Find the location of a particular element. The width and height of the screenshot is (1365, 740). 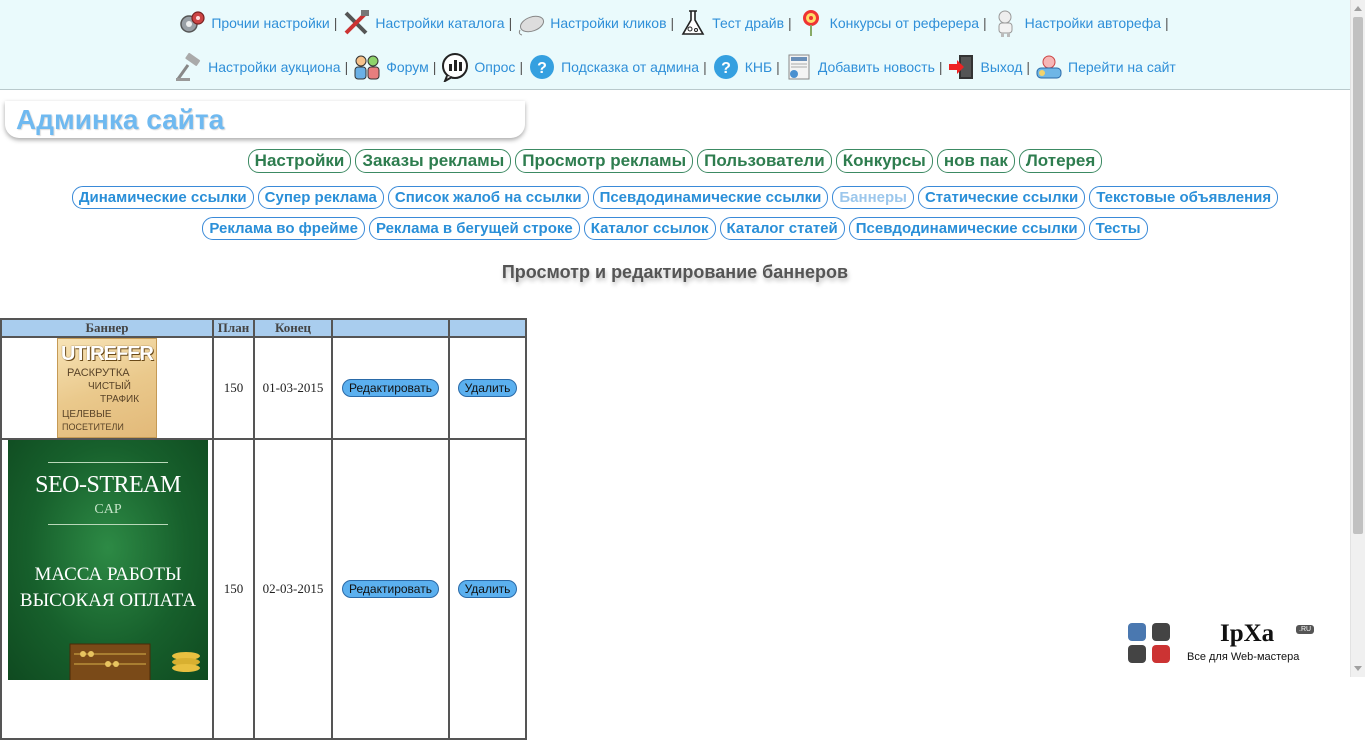

sub-menu-item-article-catalog: Каталог статей is located at coordinates (782, 228).